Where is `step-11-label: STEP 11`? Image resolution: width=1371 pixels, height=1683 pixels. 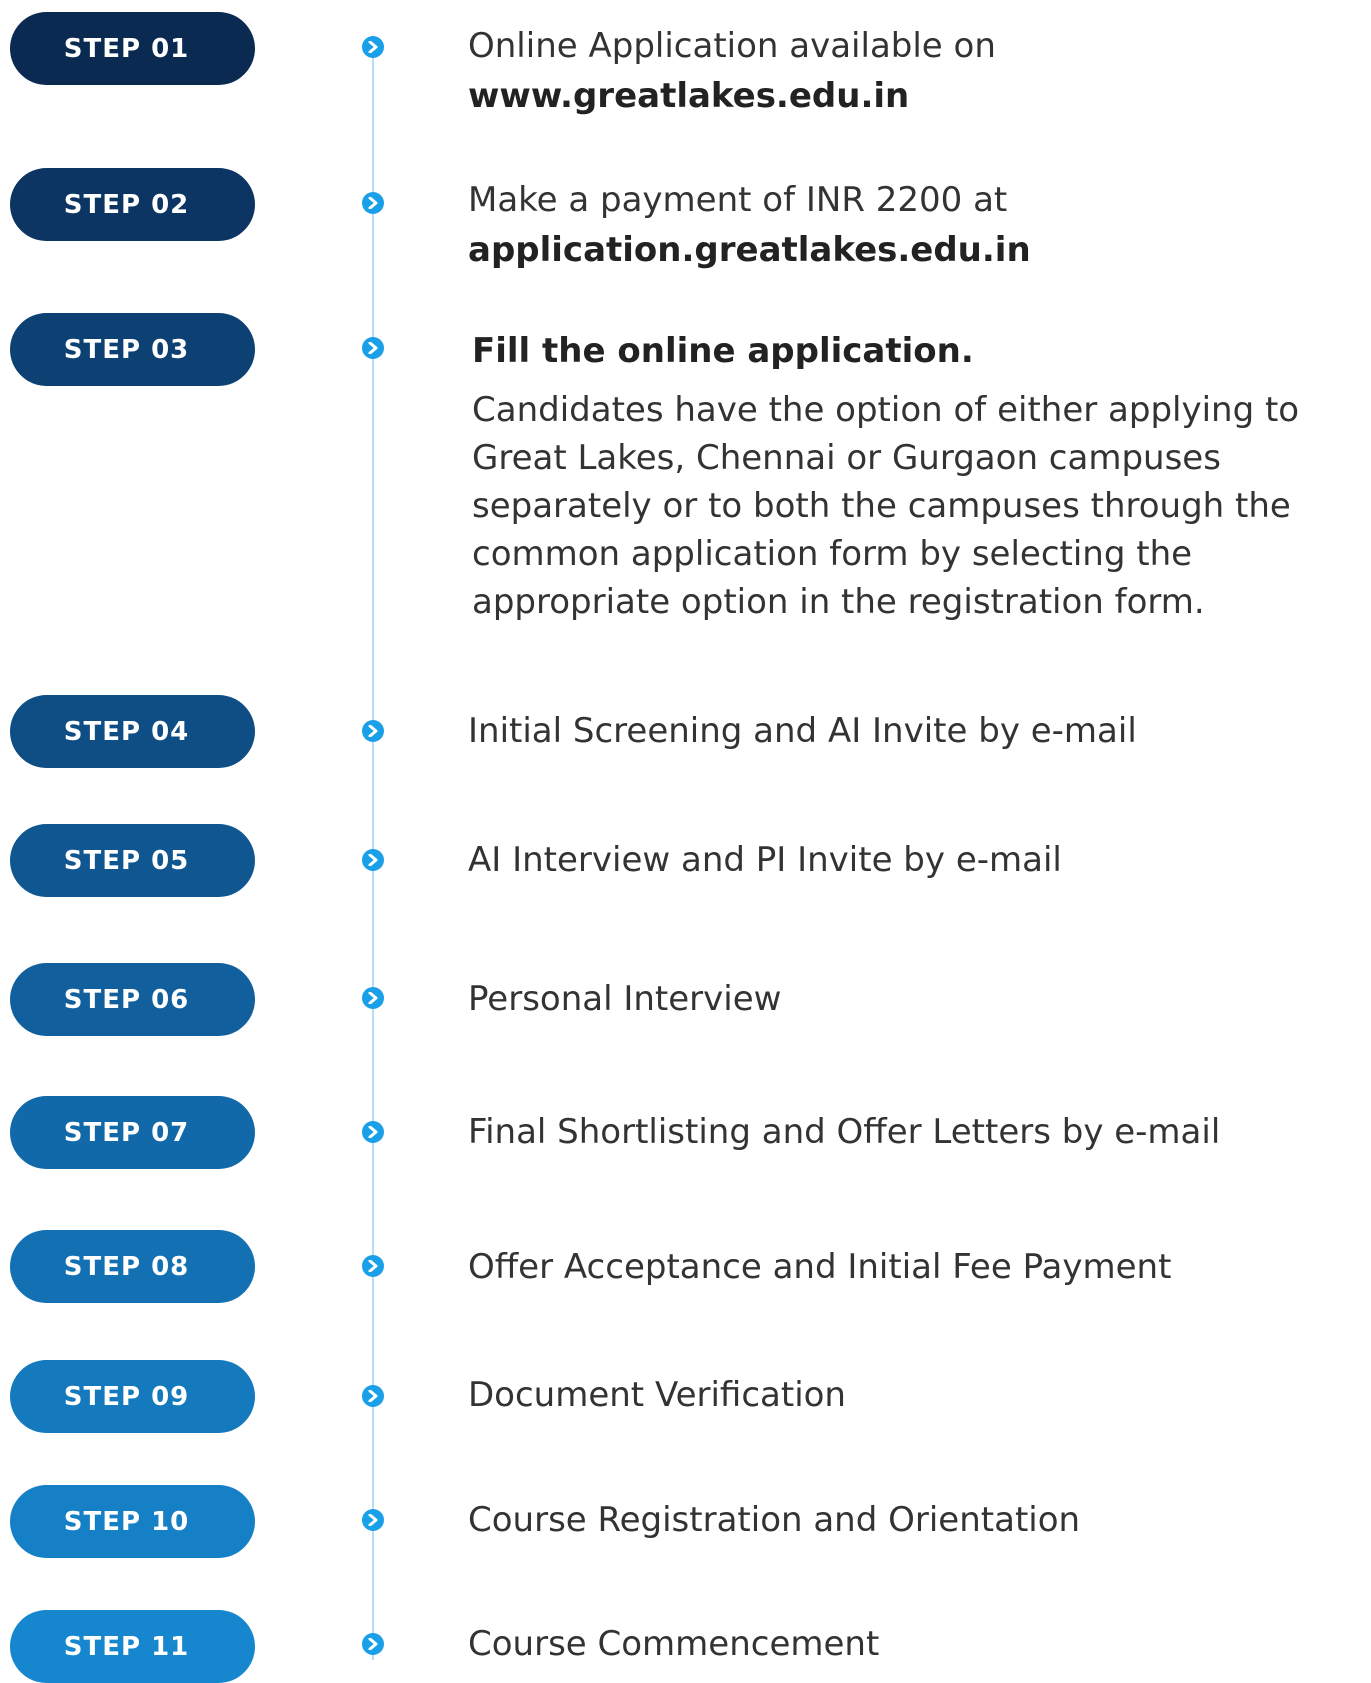 step-11-label: STEP 11 is located at coordinates (126, 1646).